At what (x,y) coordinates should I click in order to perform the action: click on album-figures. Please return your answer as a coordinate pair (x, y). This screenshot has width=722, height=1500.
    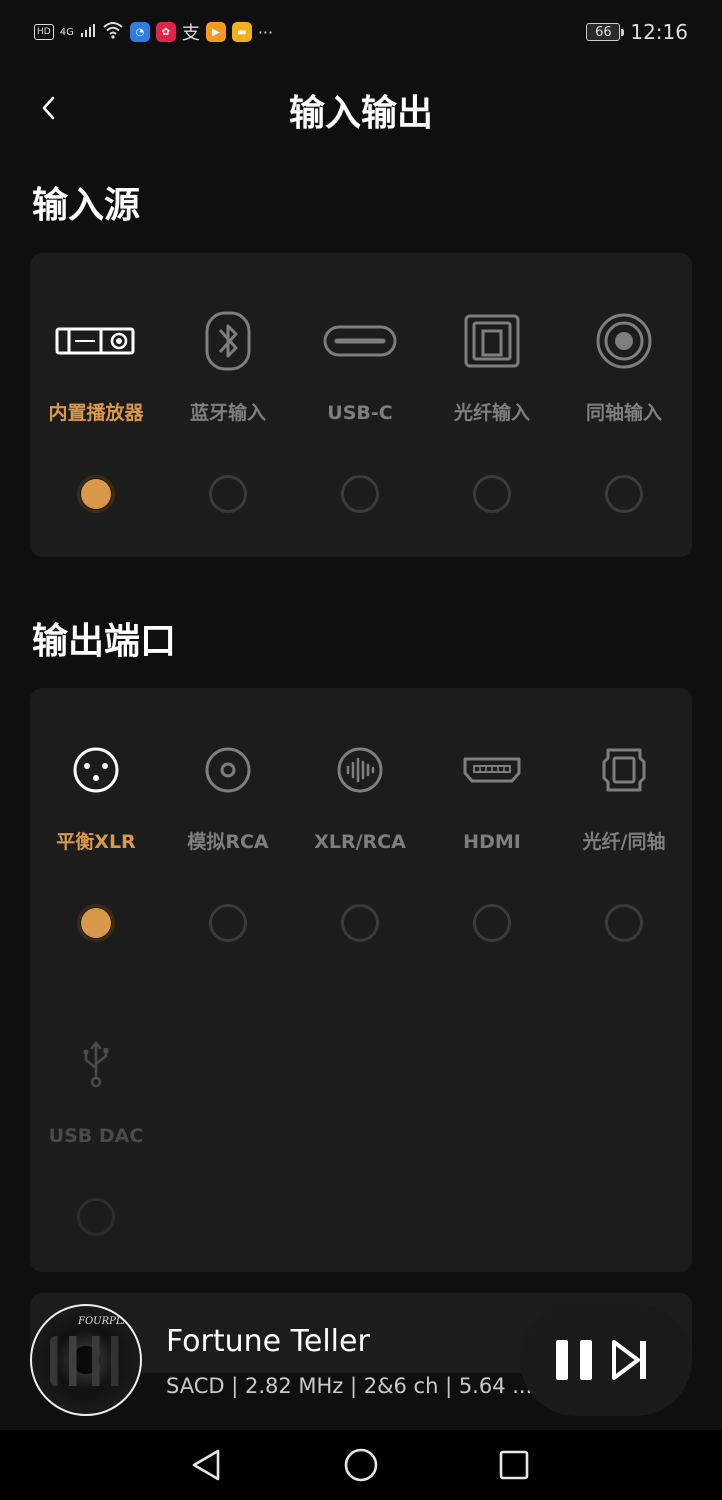
    Looking at the image, I should click on (88, 1361).